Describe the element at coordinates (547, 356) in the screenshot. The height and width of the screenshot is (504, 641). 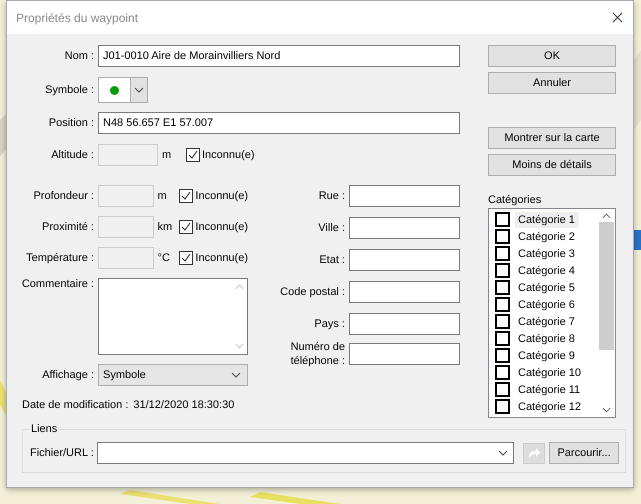
I see `category-item: Catégorie 9` at that location.